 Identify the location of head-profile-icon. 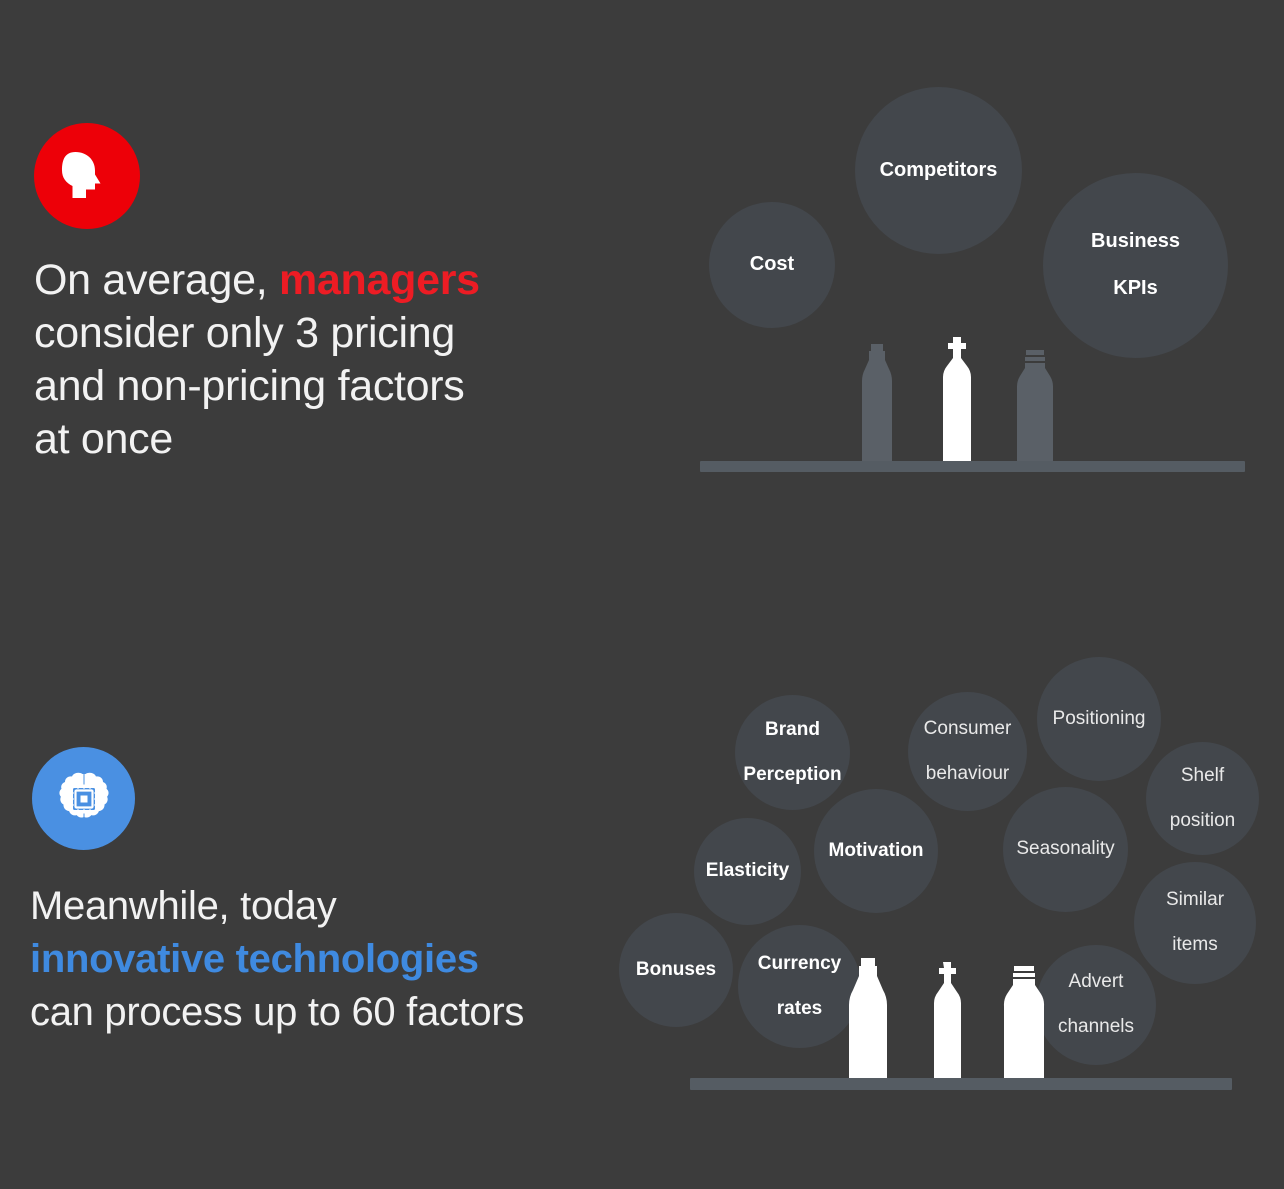
(81, 175).